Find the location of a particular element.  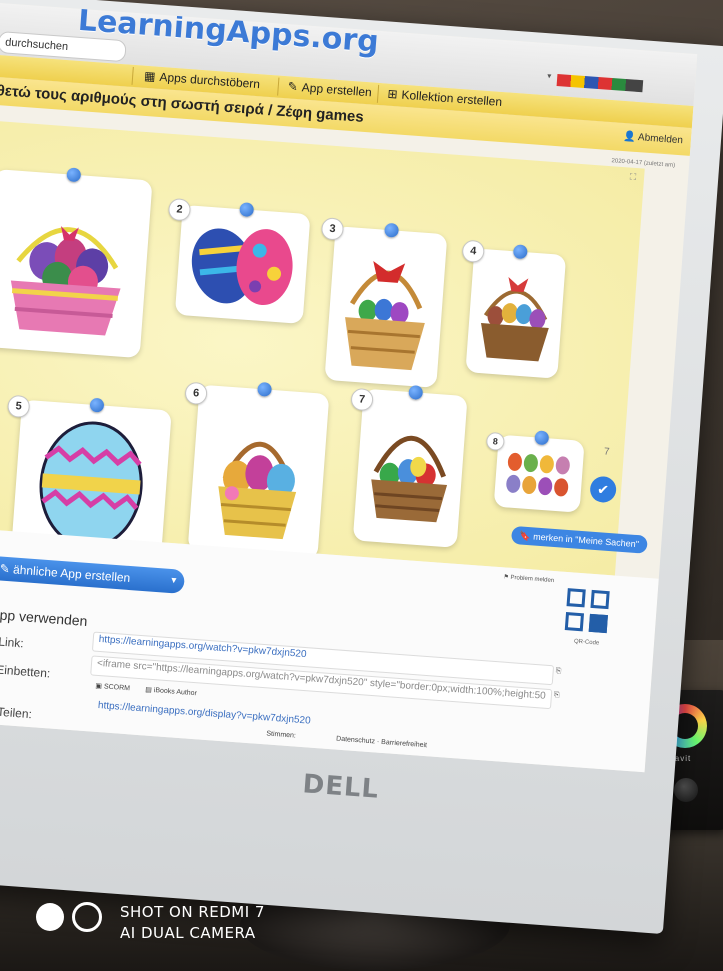

language-caret-icon: ▾ is located at coordinates (549, 75).